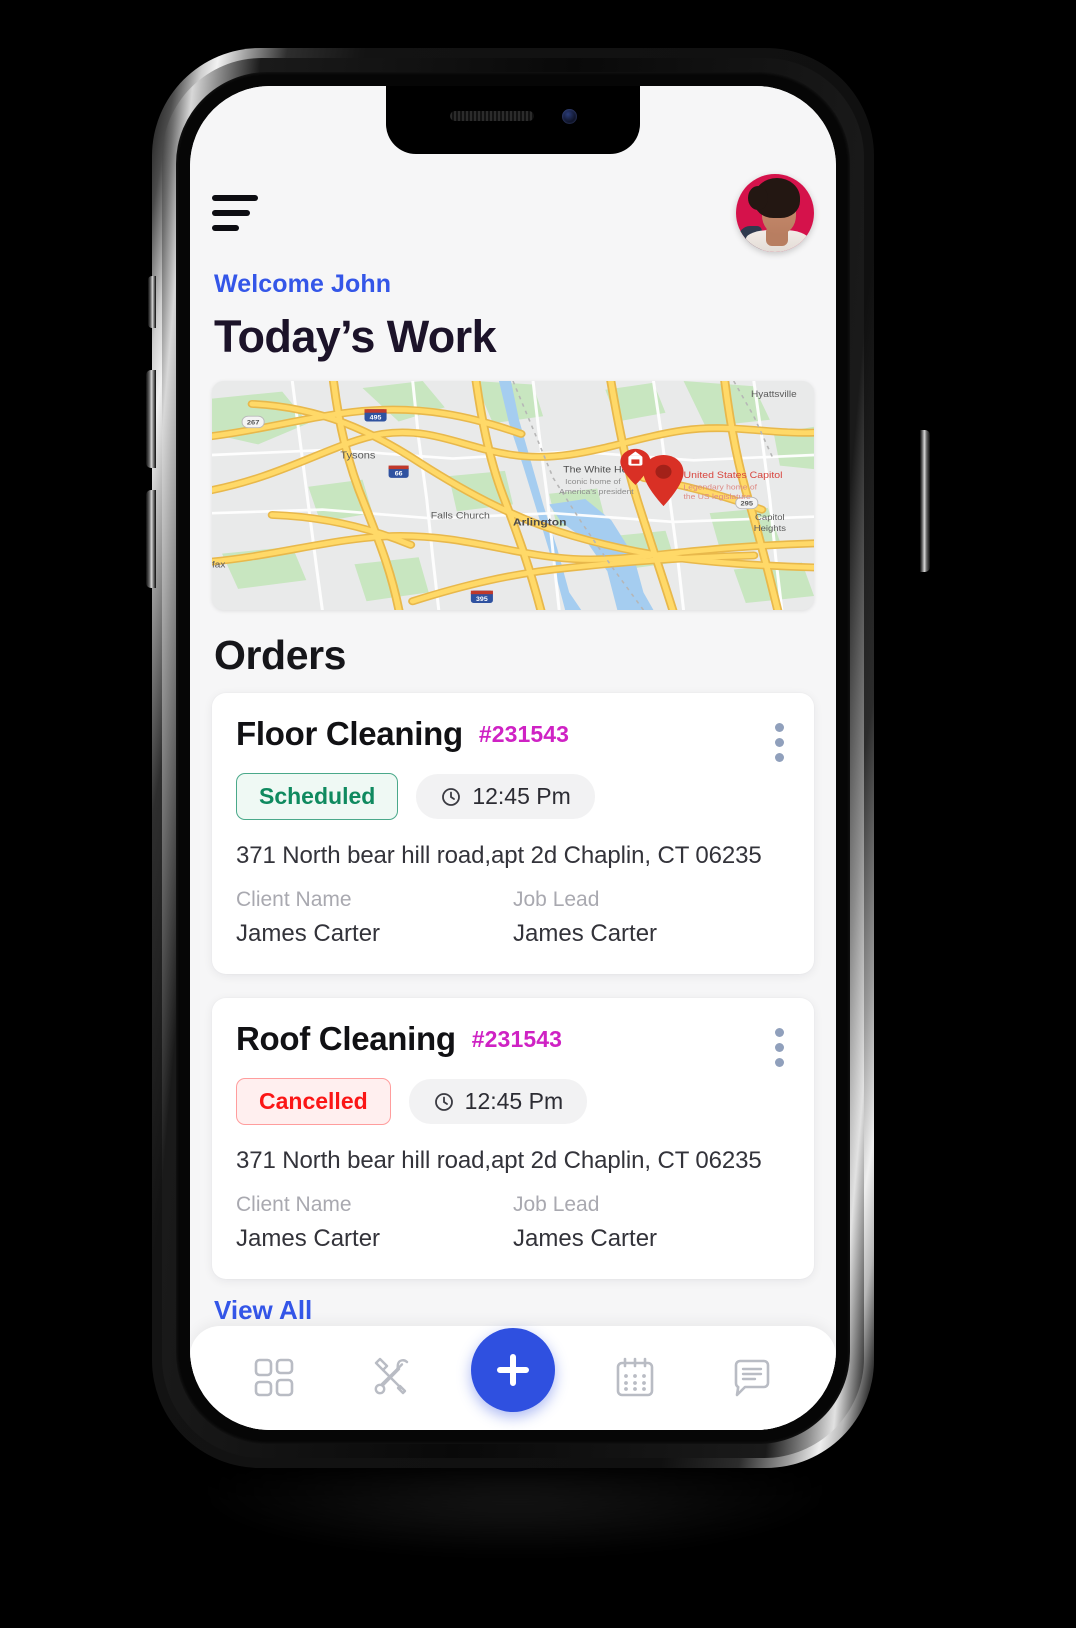  What do you see at coordinates (770, 517) in the screenshot?
I see `svg-text: Capitol` at bounding box center [770, 517].